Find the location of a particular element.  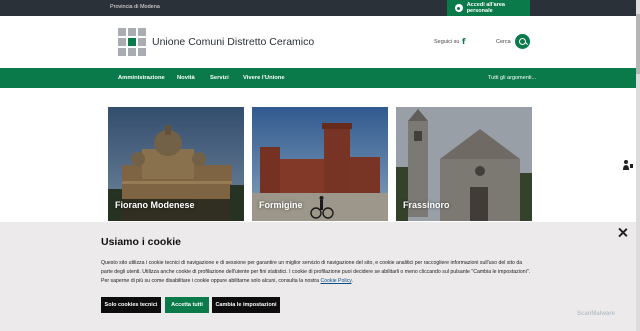

region-label: Provincia di Modena is located at coordinates (135, 7).